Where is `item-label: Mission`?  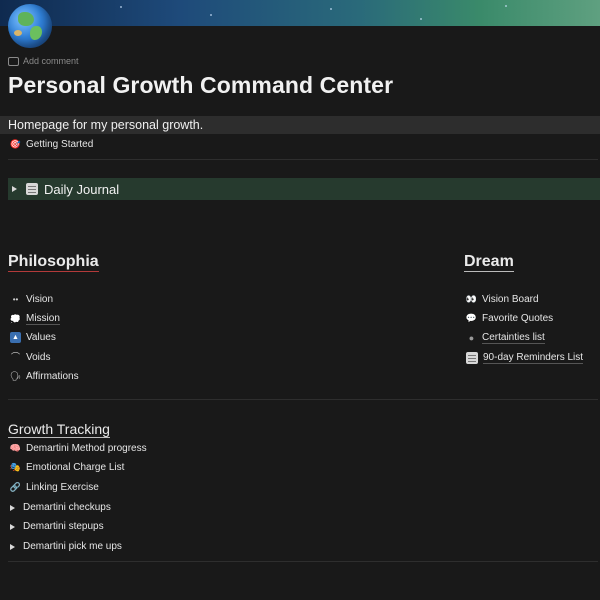 item-label: Mission is located at coordinates (43, 319).